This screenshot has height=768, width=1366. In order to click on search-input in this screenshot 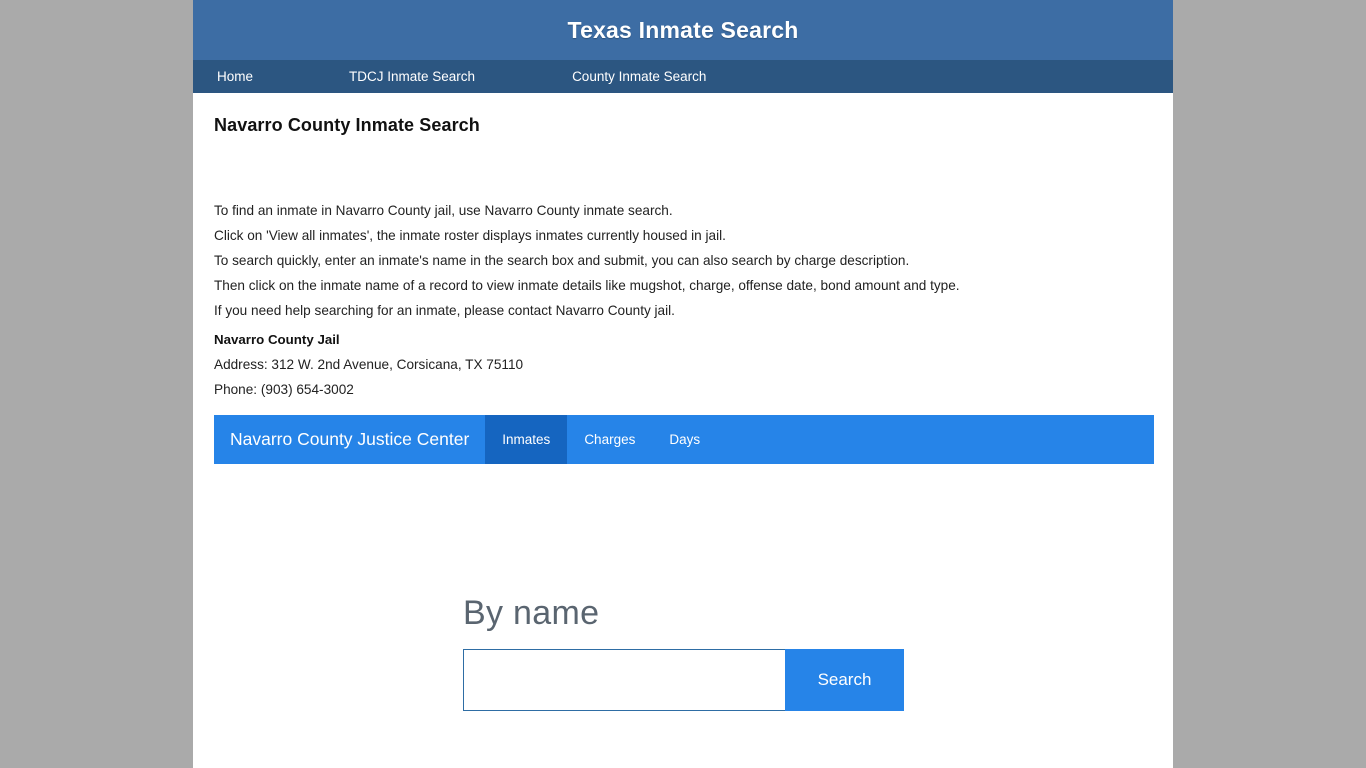, I will do `click(624, 680)`.